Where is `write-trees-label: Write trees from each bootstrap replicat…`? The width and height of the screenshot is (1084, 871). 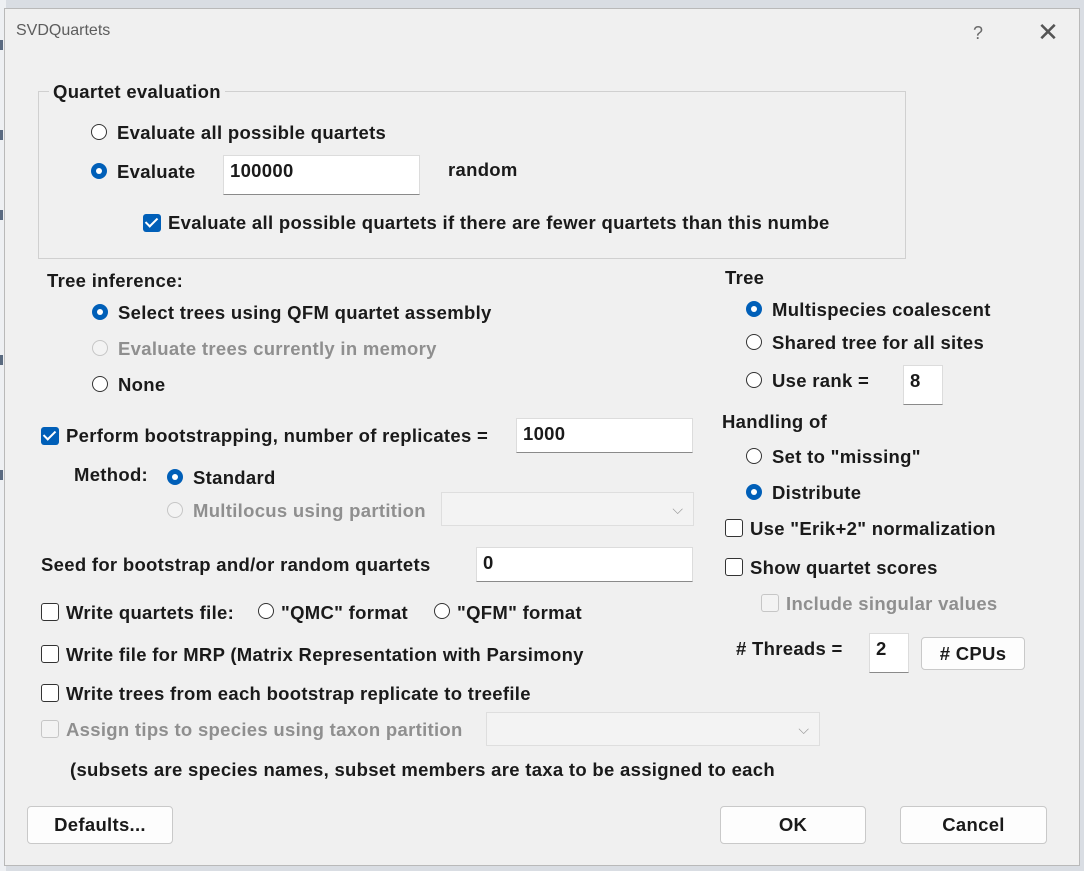
write-trees-label: Write trees from each bootstrap replicat… is located at coordinates (298, 693).